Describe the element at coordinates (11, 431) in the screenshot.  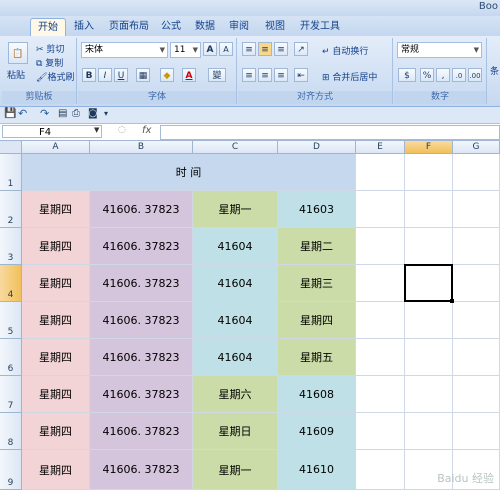
I see `row-header-8: 8` at that location.